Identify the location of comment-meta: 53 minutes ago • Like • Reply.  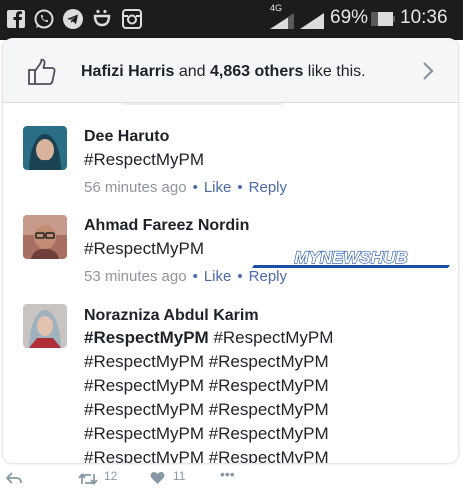
(185, 276).